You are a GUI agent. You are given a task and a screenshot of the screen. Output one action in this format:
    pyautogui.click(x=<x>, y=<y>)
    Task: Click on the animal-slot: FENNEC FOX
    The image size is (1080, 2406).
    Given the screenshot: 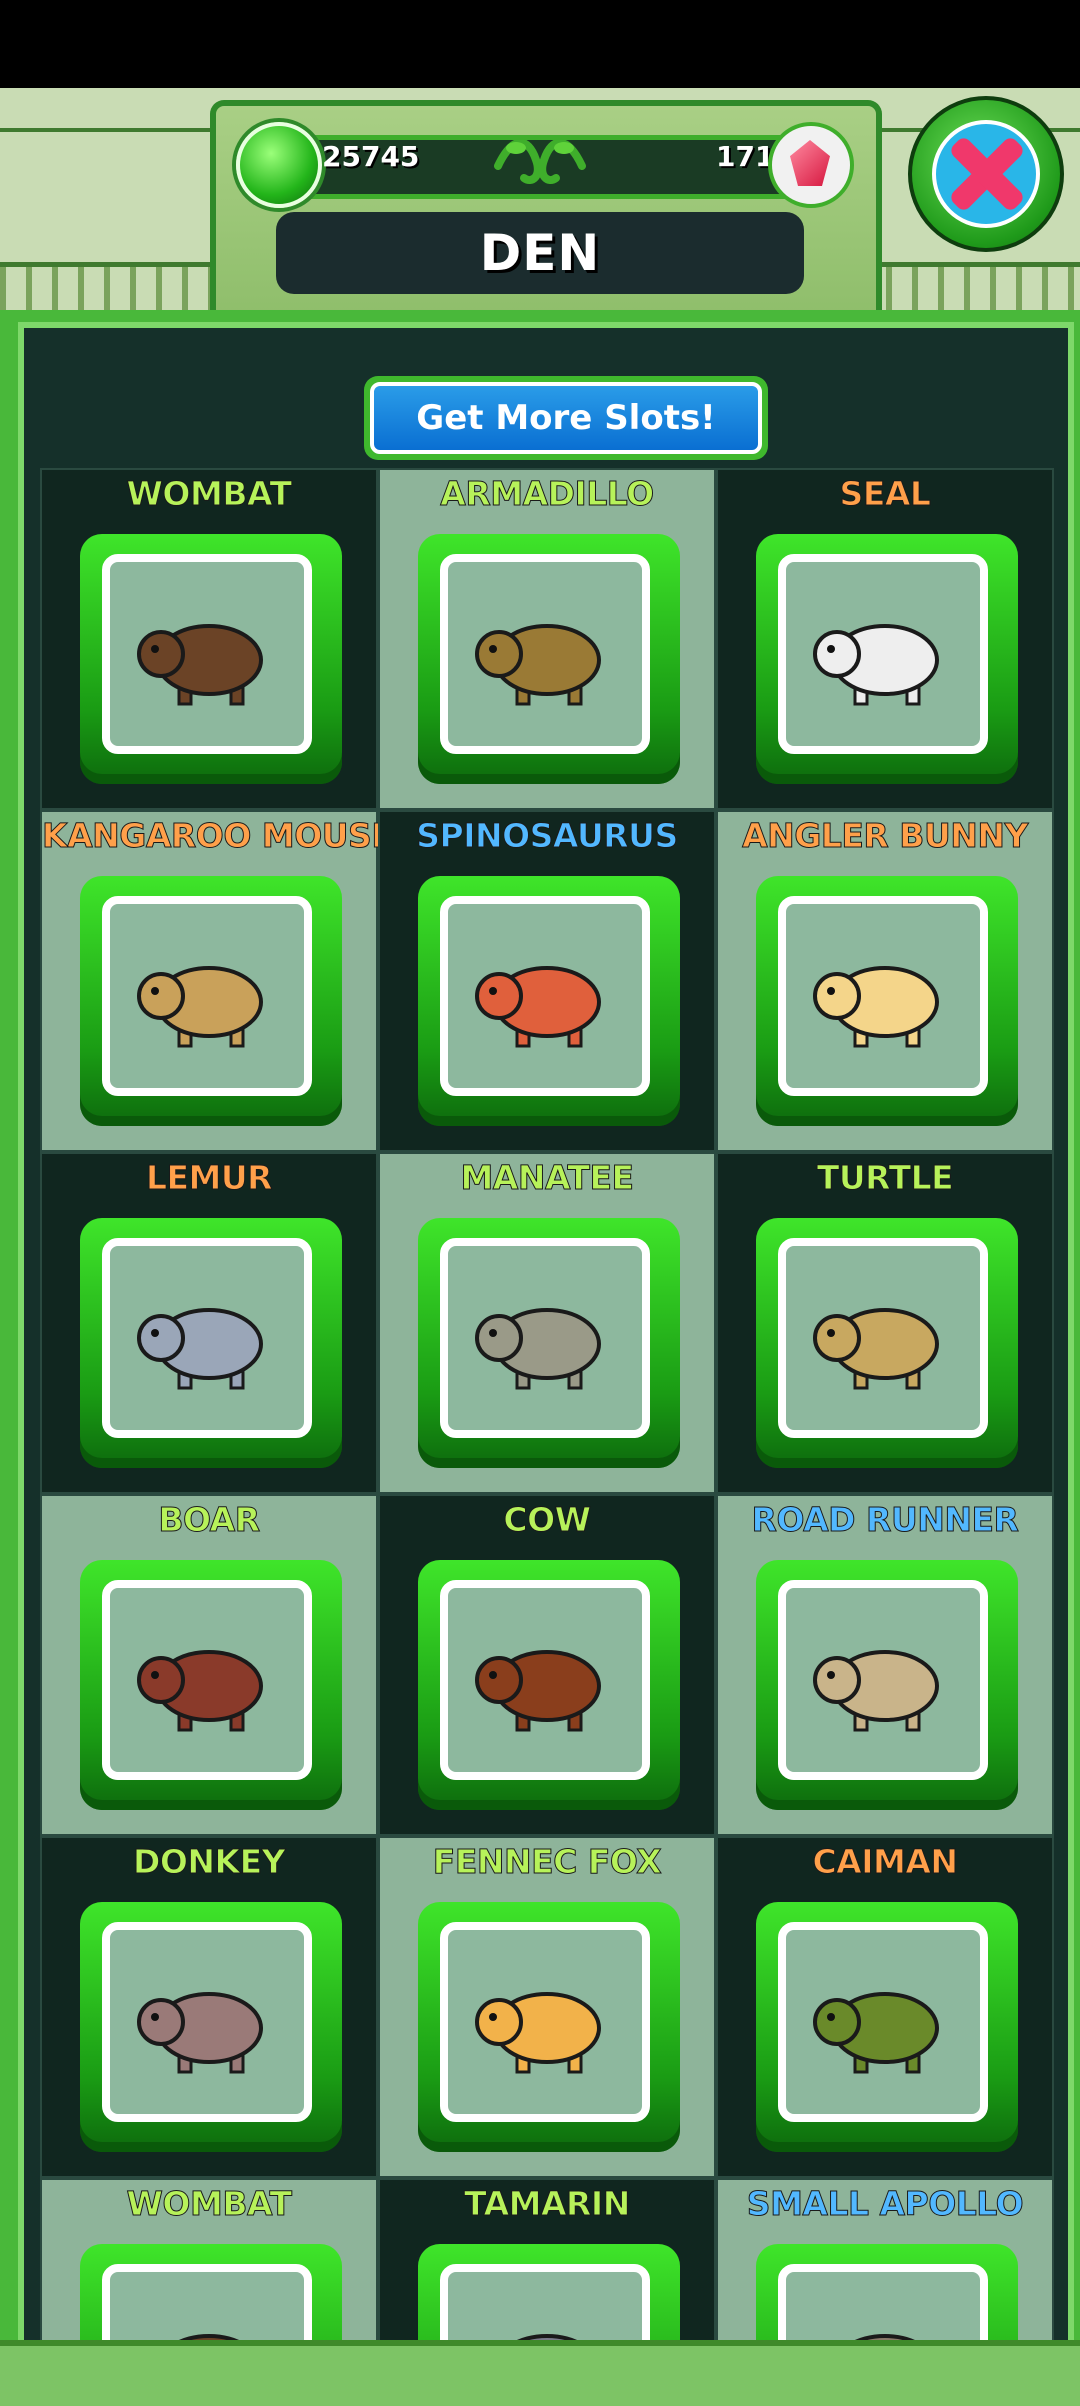 What is the action you would take?
    pyautogui.click(x=547, y=2007)
    